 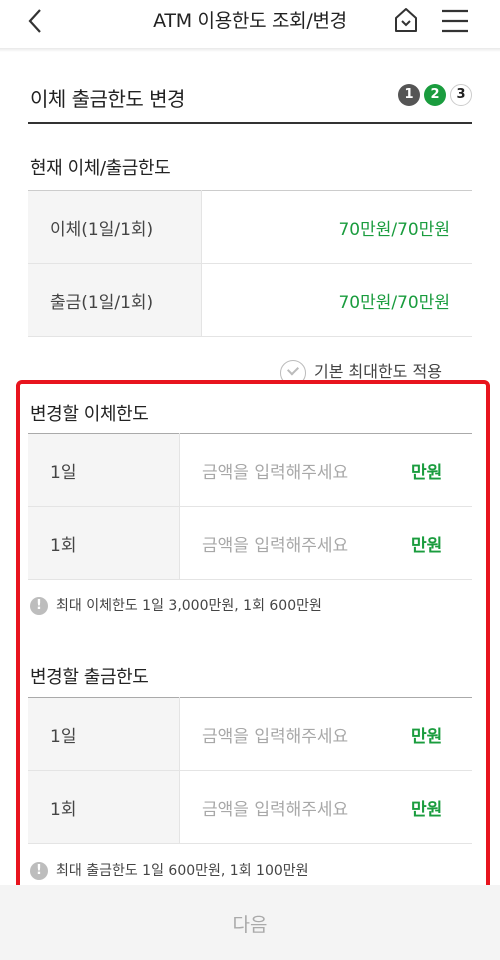 I want to click on footer-bar: 다음, so click(x=250, y=922).